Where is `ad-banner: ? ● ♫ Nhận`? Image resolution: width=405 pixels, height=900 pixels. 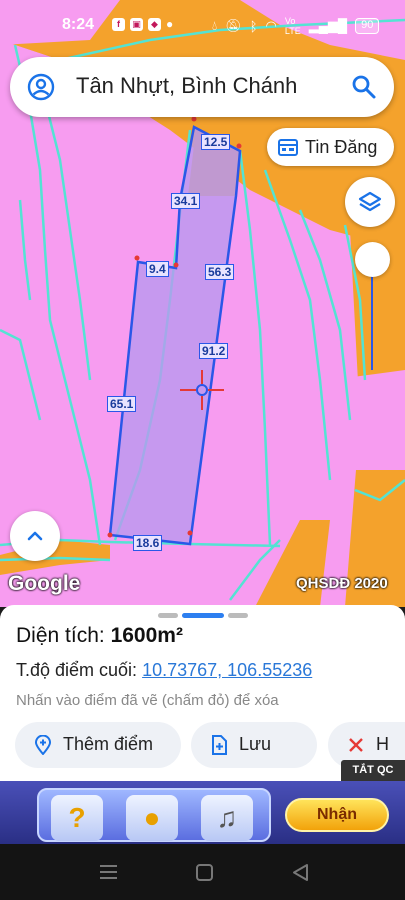 ad-banner: ? ● ♫ Nhận is located at coordinates (202, 812).